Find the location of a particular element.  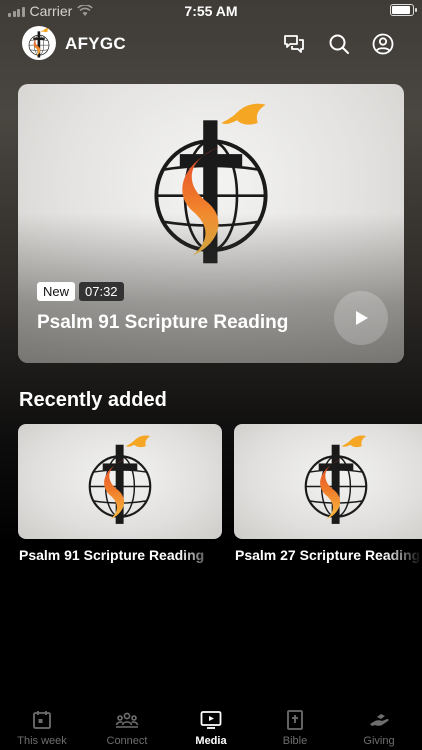

account-icon is located at coordinates (383, 44).